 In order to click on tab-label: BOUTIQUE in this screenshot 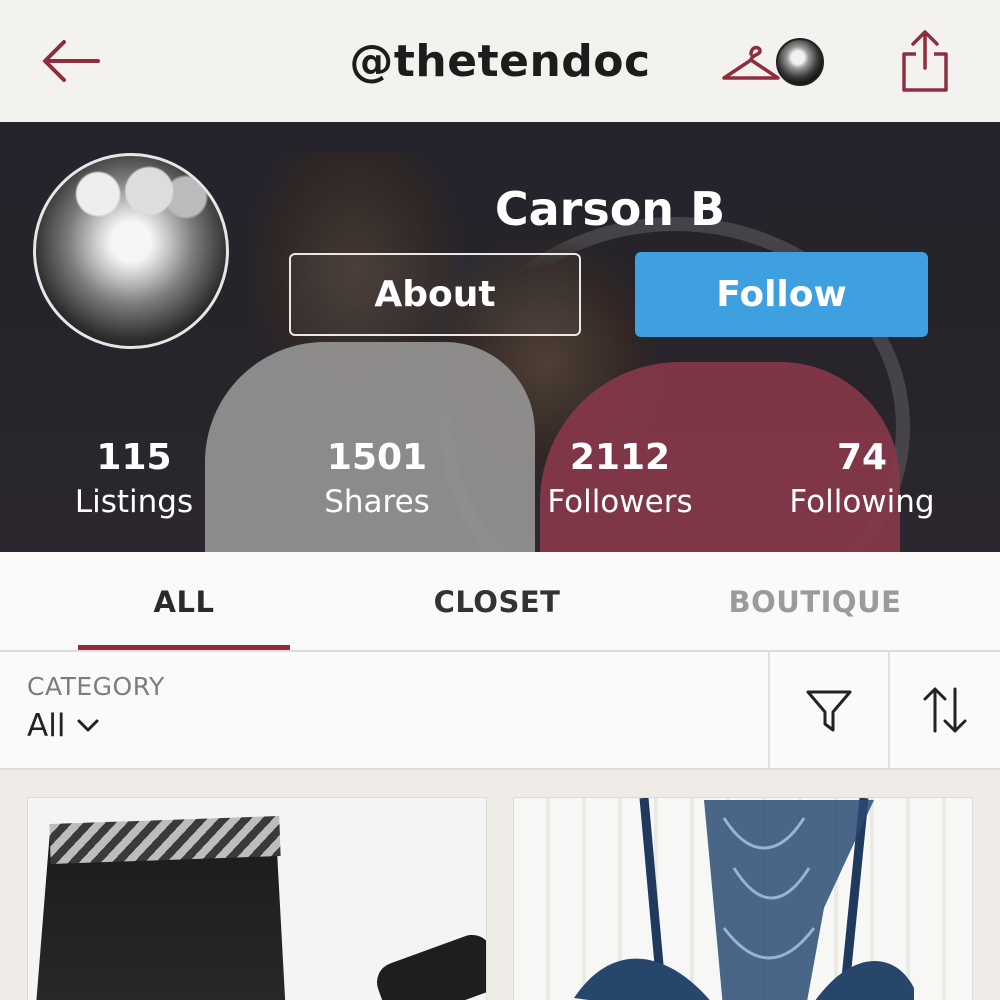, I will do `click(815, 602)`.